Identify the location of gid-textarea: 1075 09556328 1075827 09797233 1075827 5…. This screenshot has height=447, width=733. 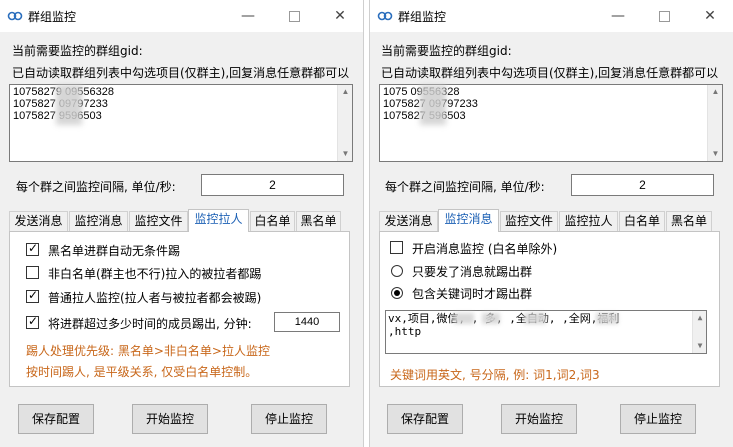
(551, 123).